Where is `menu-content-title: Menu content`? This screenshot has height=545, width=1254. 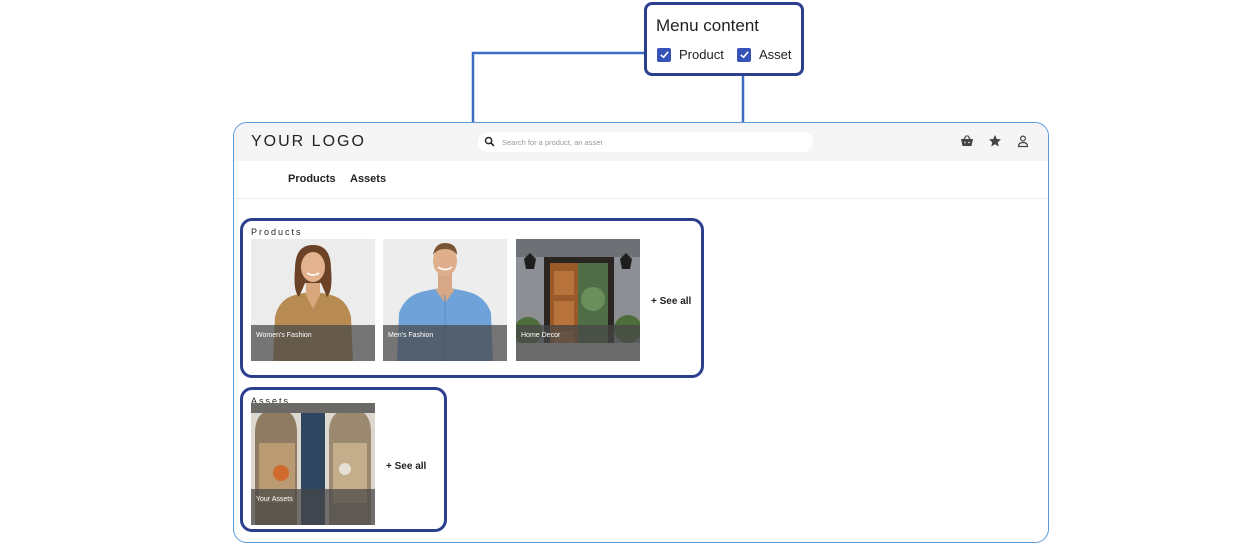
menu-content-title: Menu content is located at coordinates (708, 25).